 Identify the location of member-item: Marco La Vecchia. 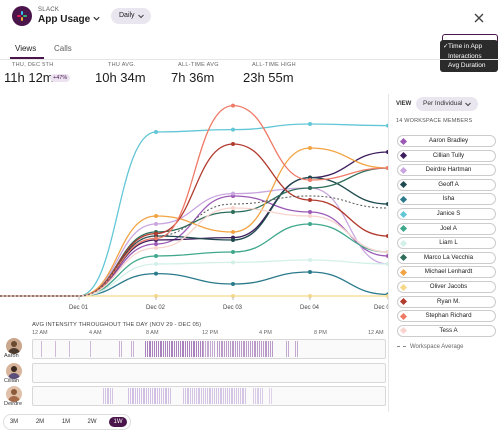
(446, 257).